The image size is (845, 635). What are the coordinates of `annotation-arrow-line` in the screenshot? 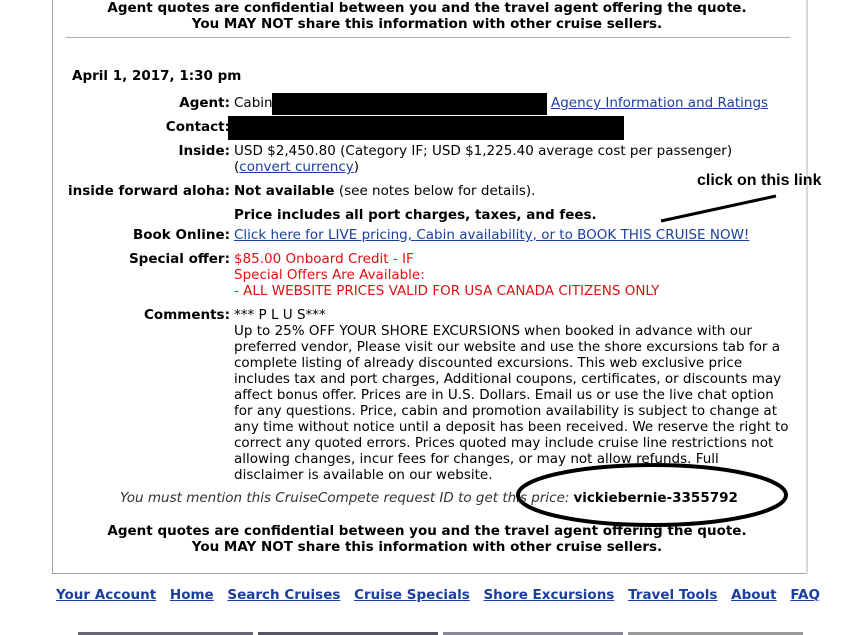 It's located at (718, 208).